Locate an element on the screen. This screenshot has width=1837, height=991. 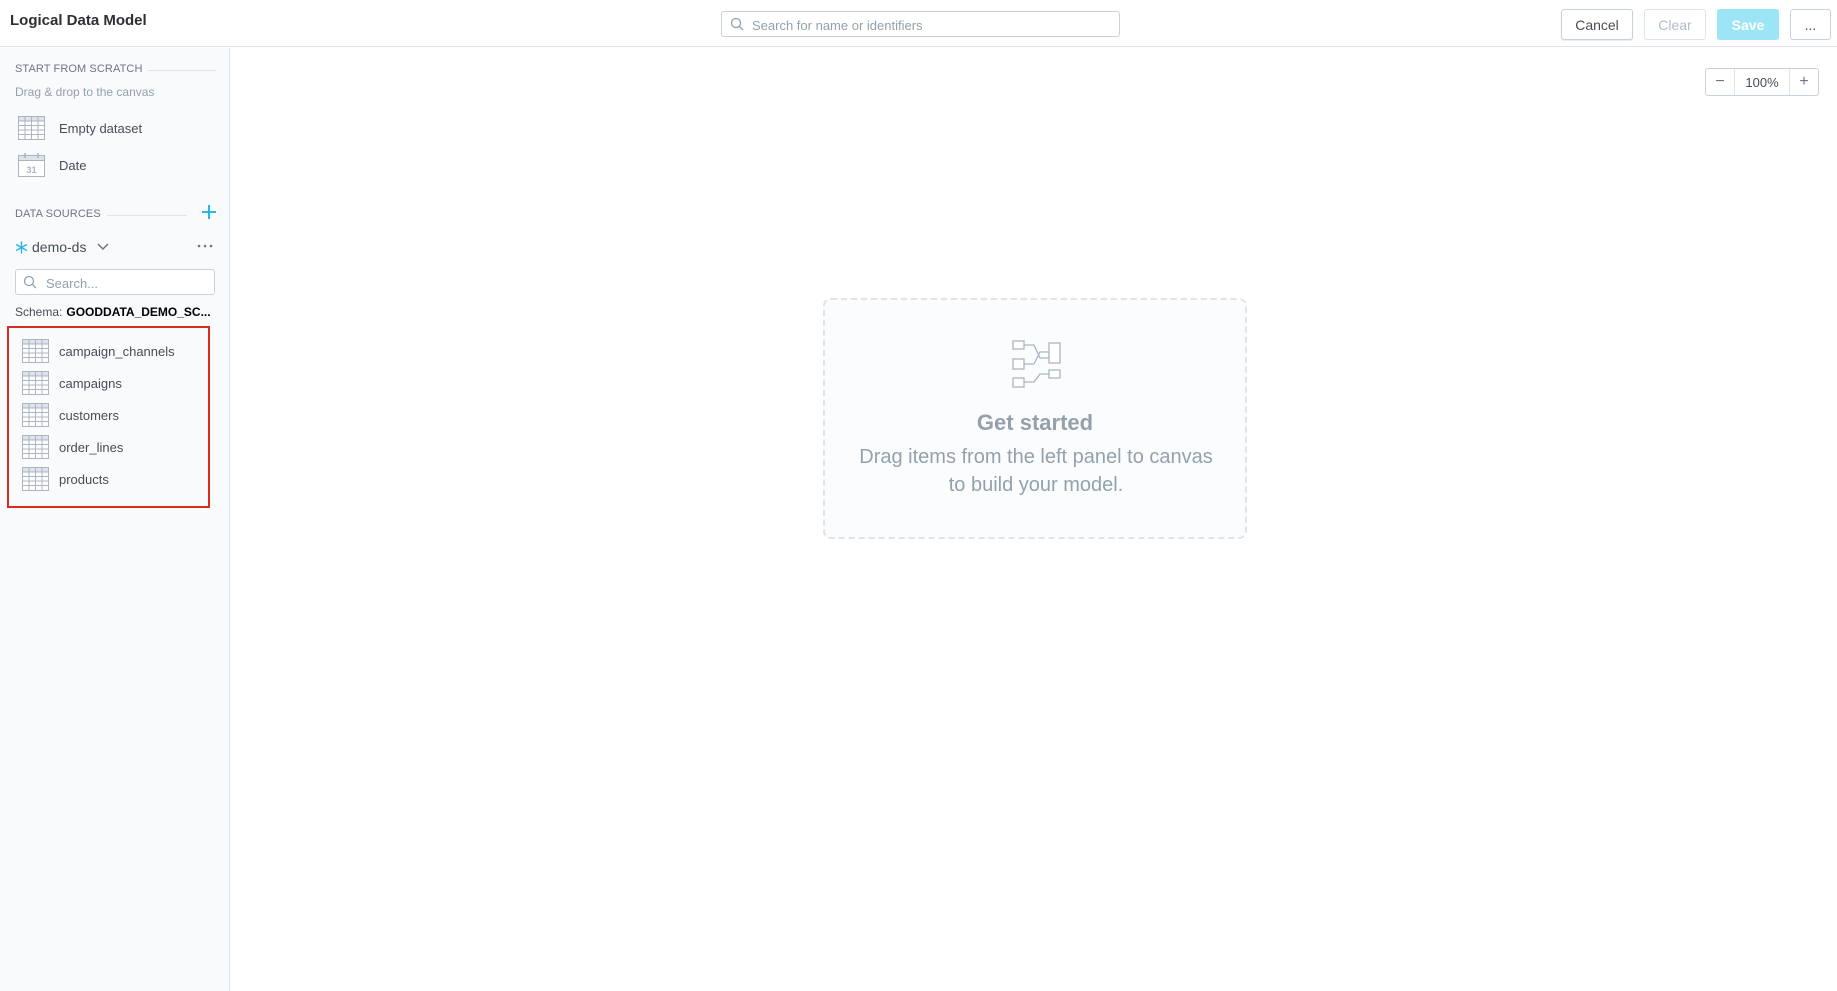
empty-dataset-item: Empty dataset is located at coordinates (80, 128).